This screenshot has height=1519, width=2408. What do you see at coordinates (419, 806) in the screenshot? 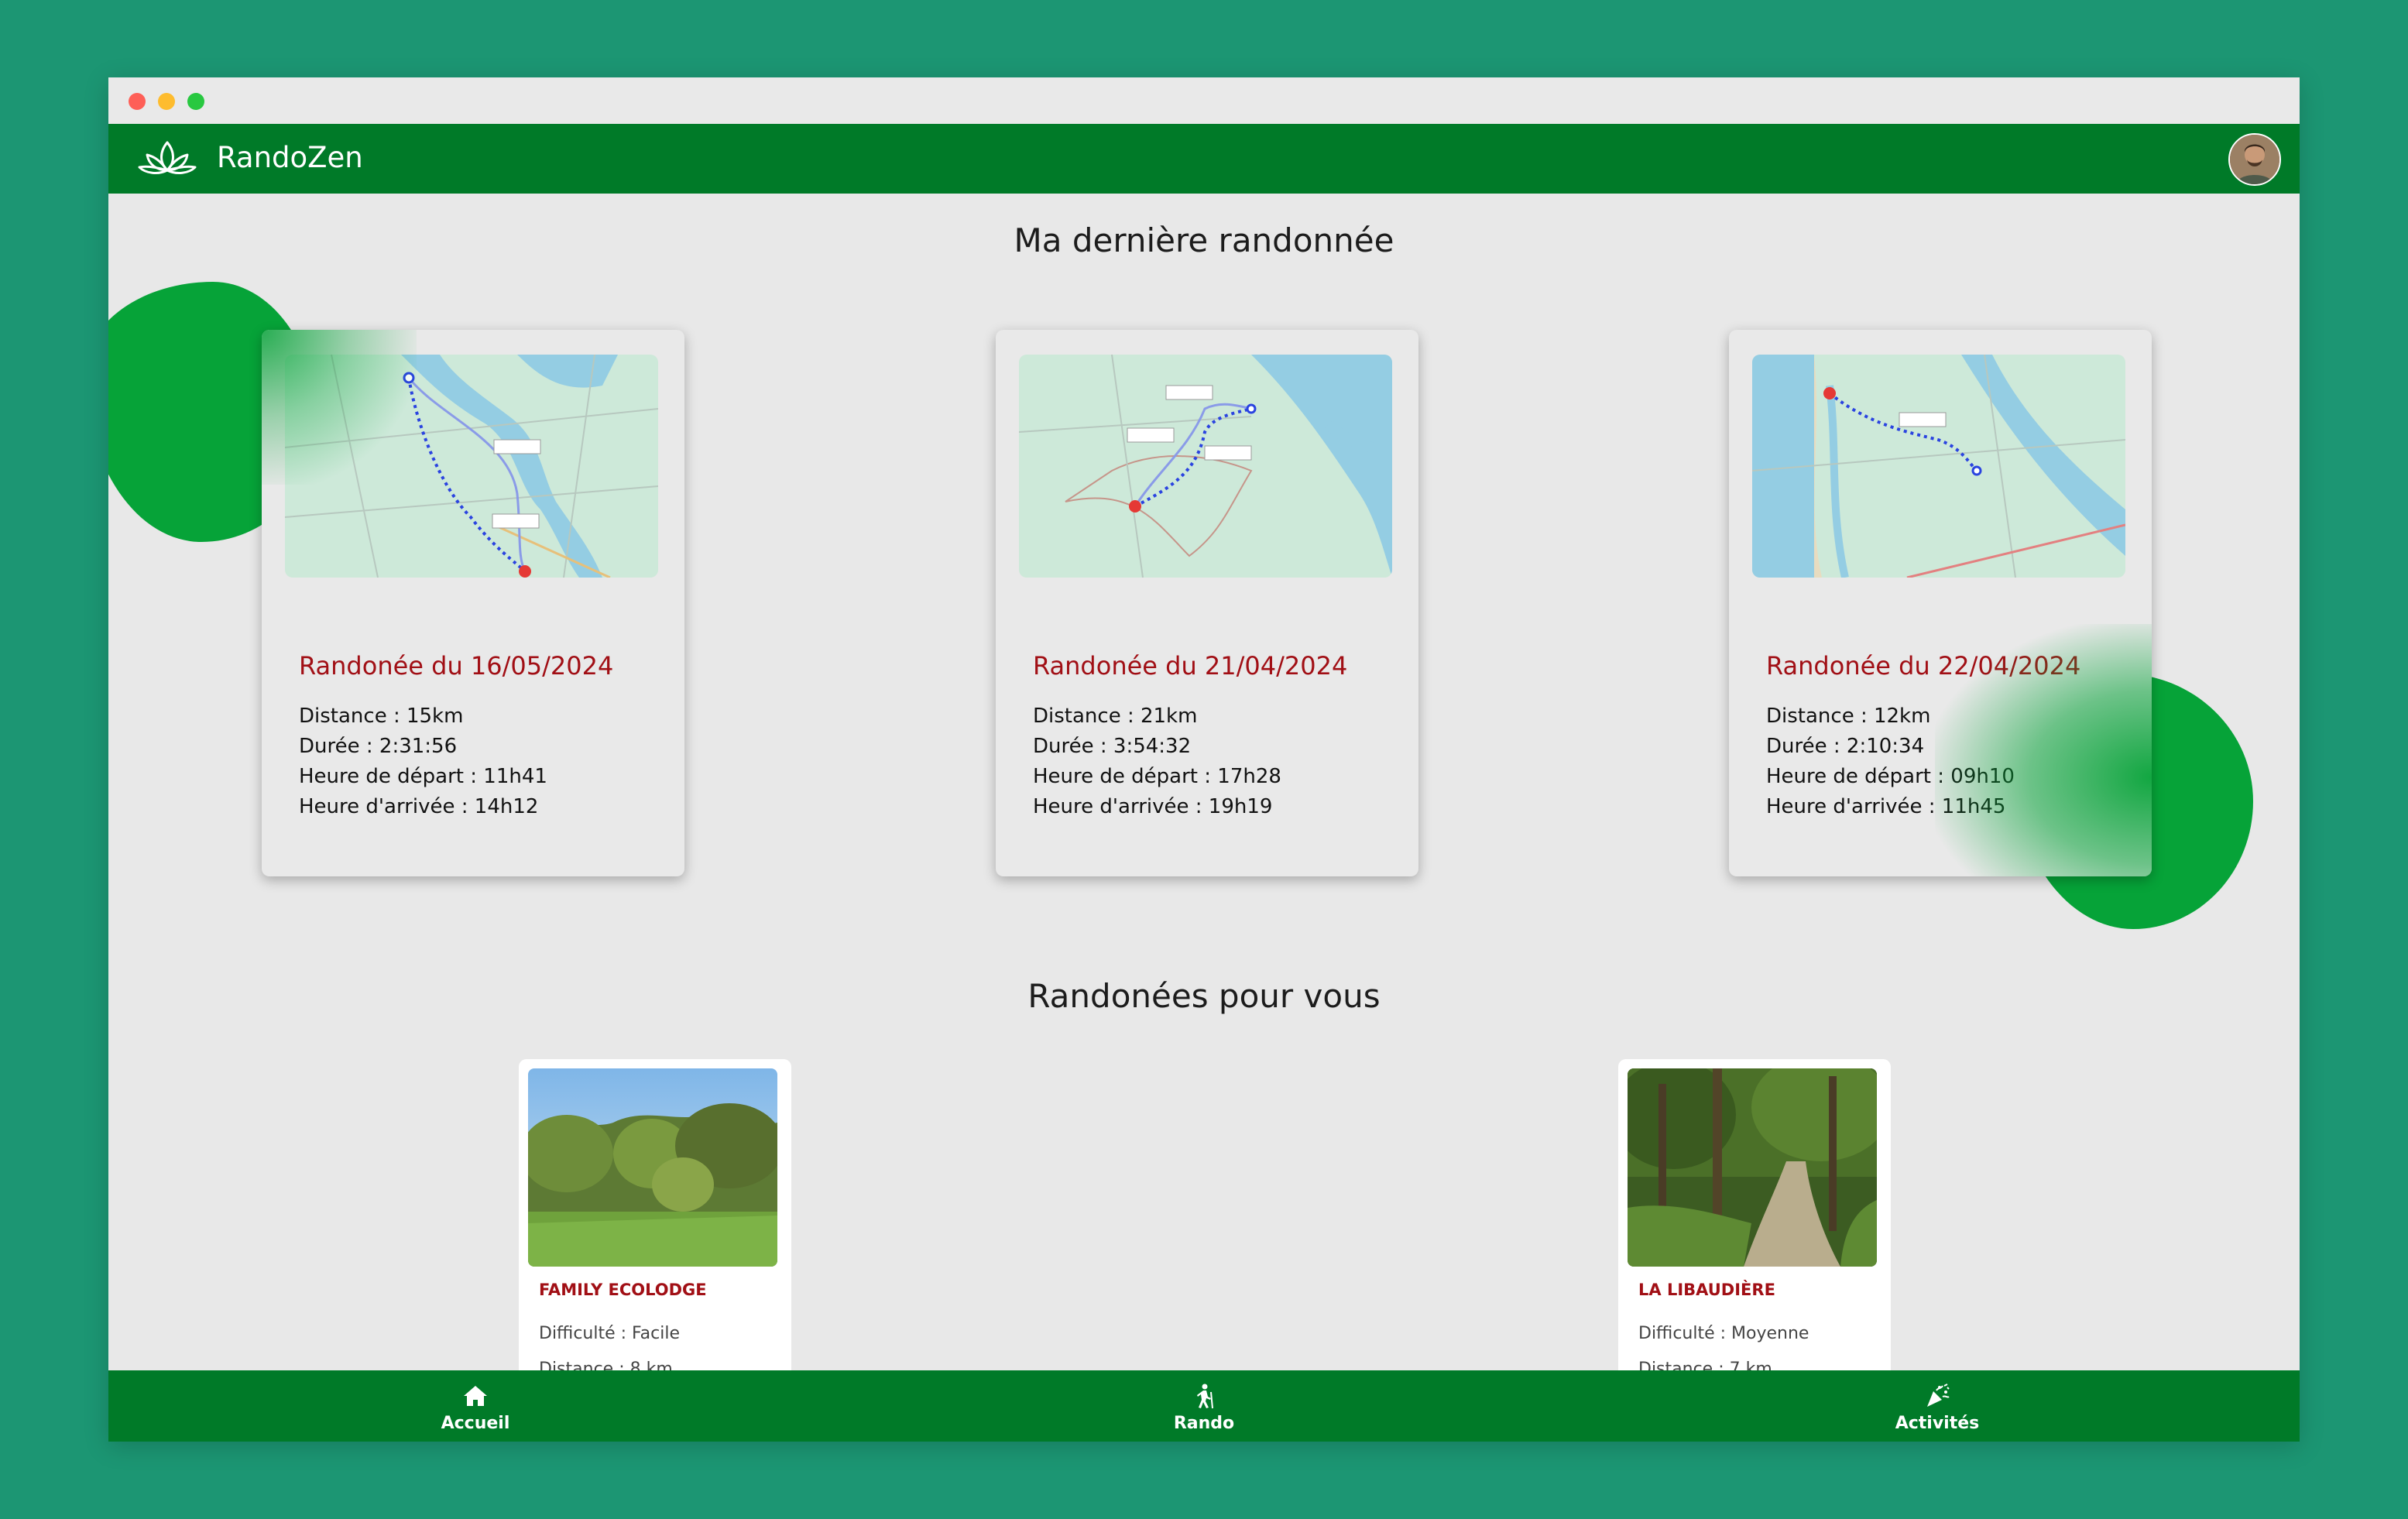
I see `hike-arrival: Heure d'arrivée : 14h12` at bounding box center [419, 806].